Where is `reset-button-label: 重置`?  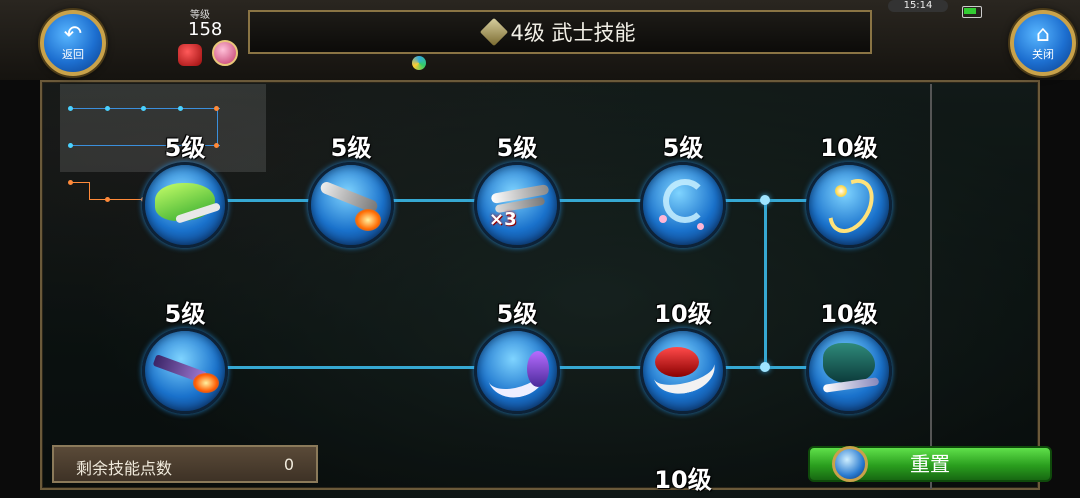 reset-button-label: 重置 is located at coordinates (930, 464).